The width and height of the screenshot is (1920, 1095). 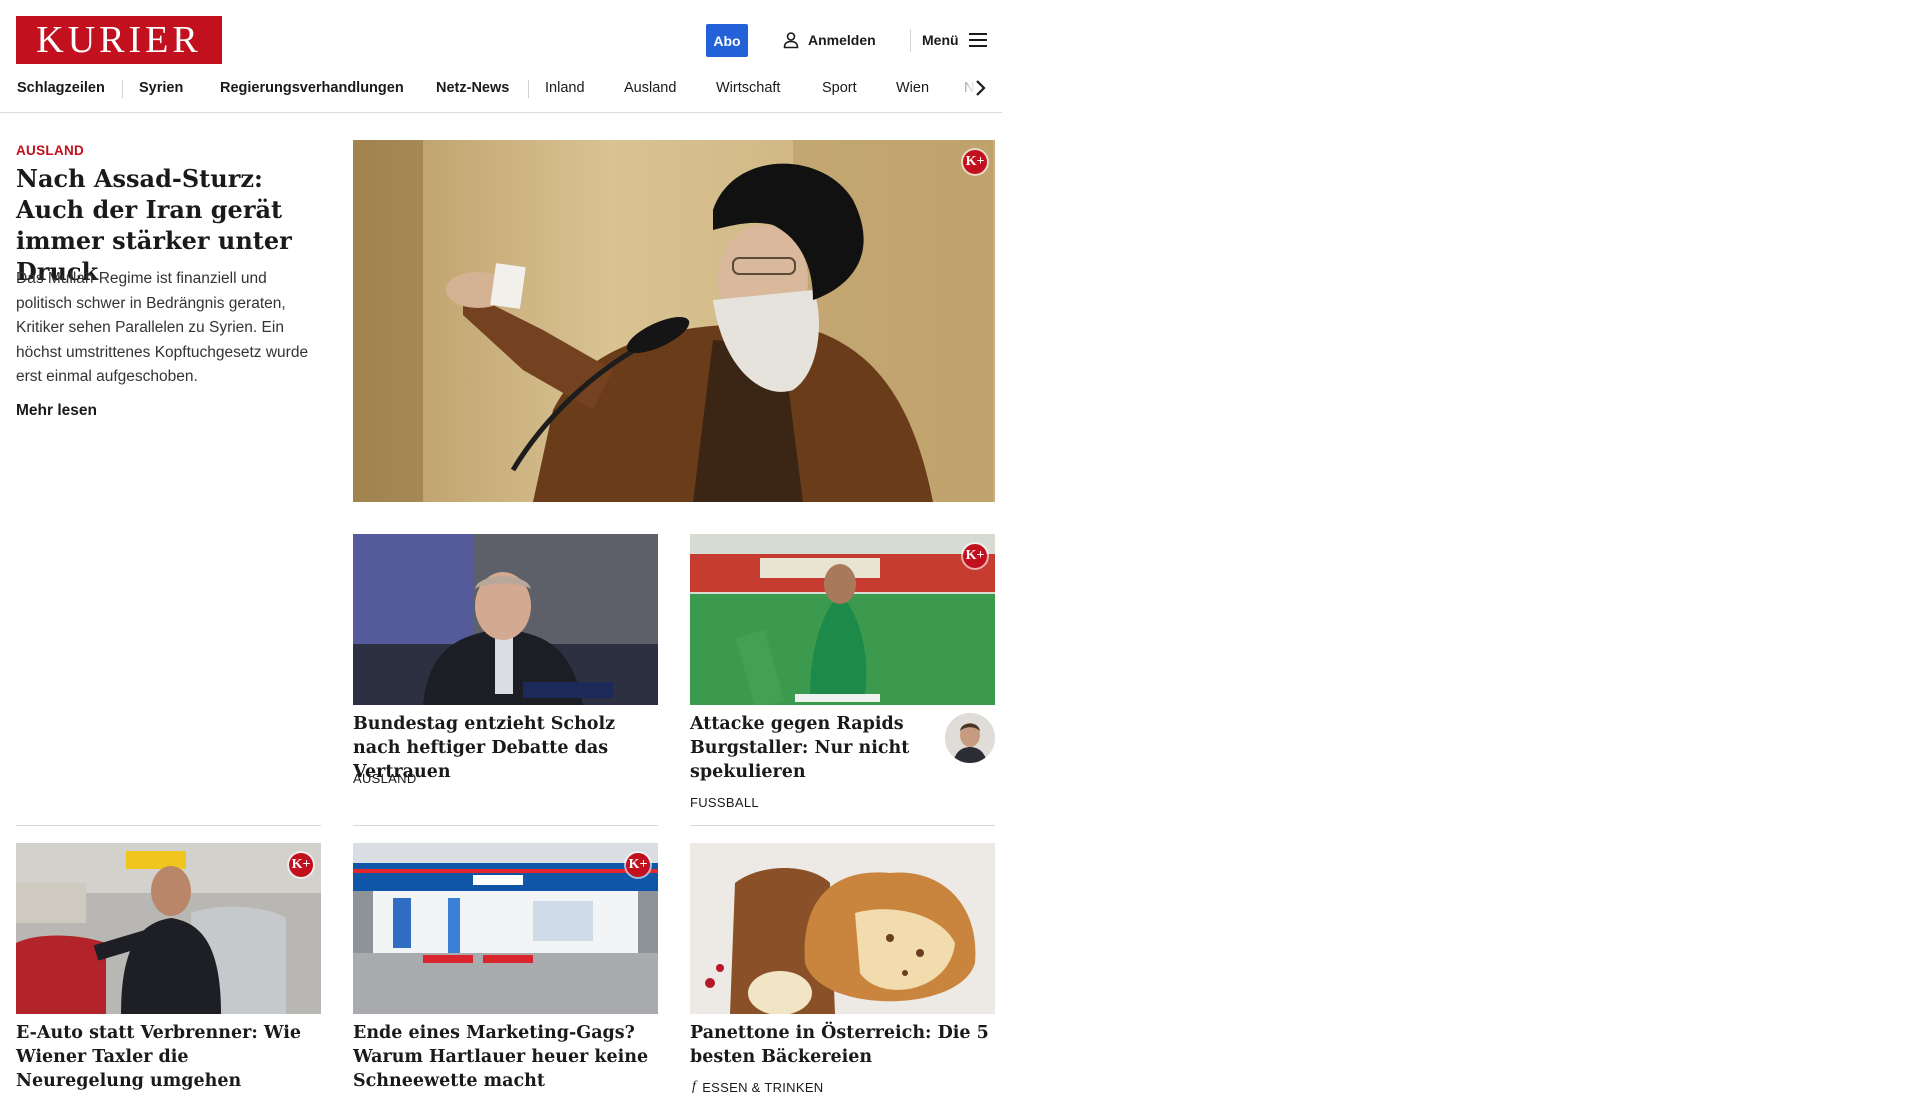 What do you see at coordinates (763, 1087) in the screenshot?
I see `card-category-label: ESSEN & TRINKEN` at bounding box center [763, 1087].